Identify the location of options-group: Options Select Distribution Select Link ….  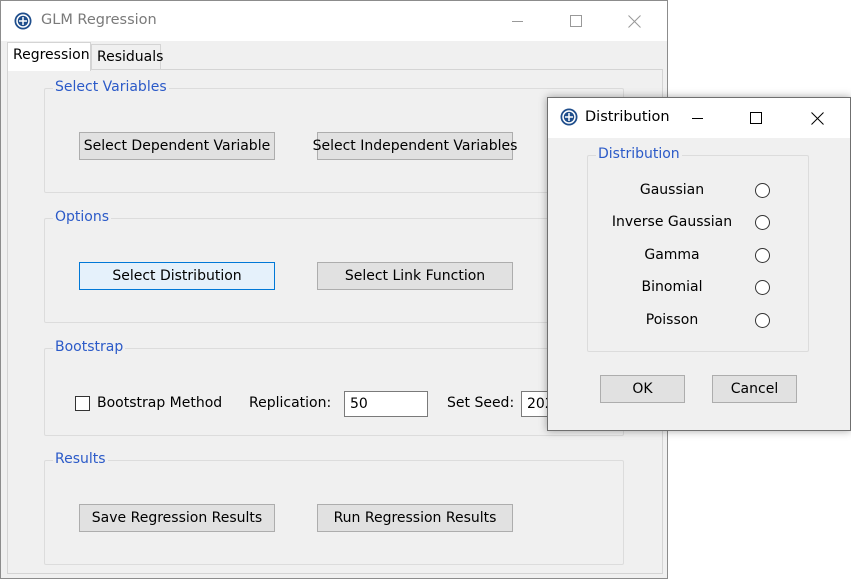
(334, 266).